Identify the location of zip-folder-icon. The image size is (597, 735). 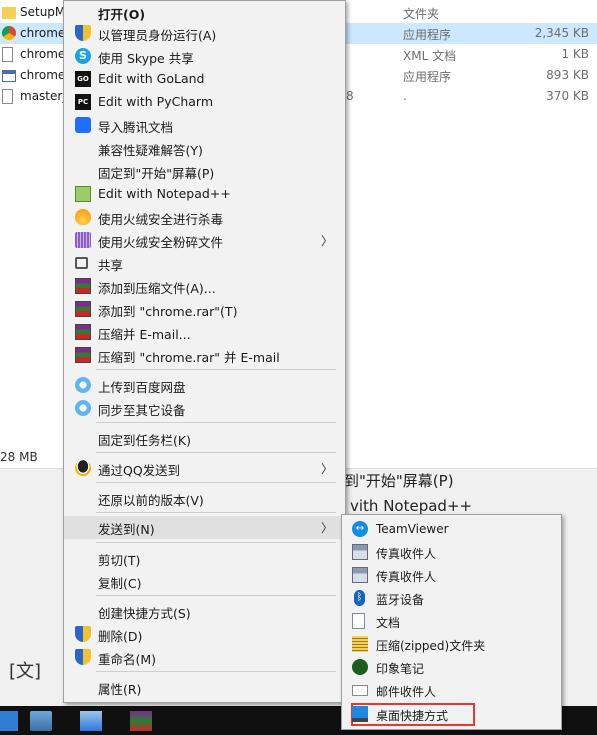
(360, 644).